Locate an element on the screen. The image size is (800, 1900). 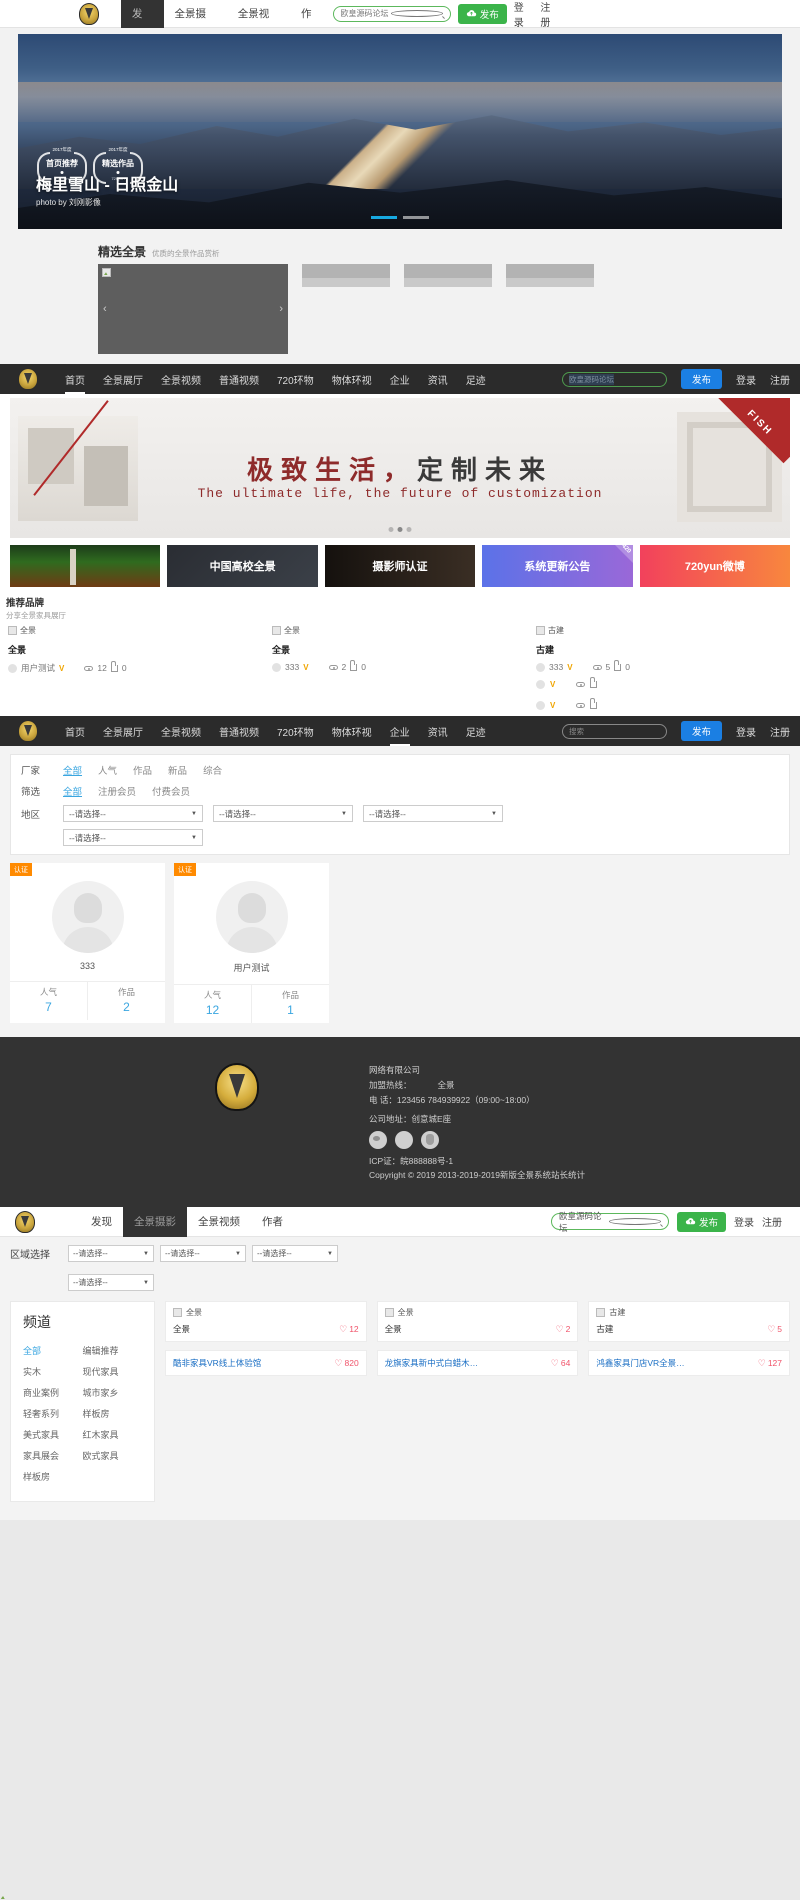
carousel-next-icon: › is located at coordinates (281, 309).